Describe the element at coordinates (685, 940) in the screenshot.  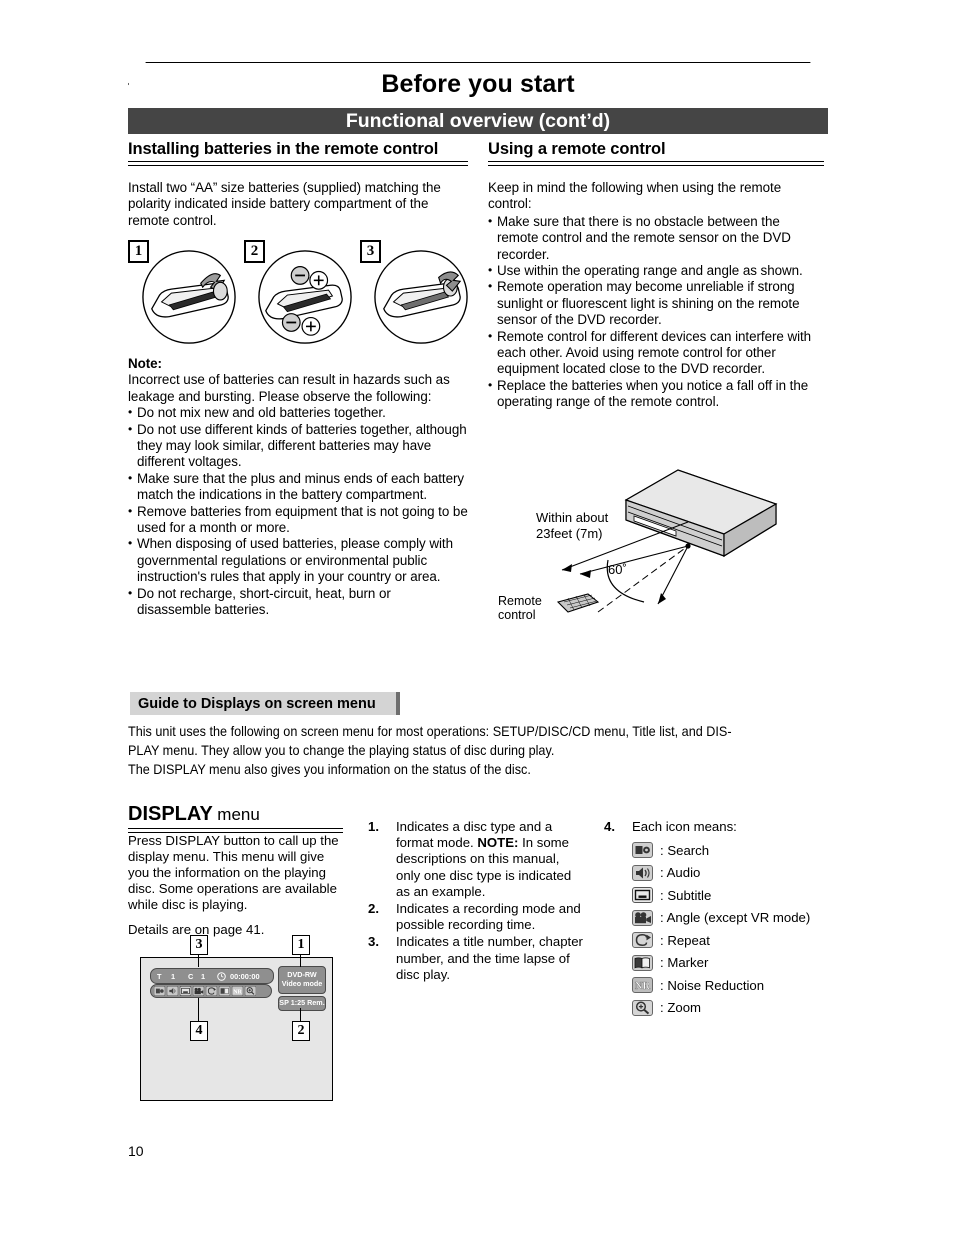
I see `legend-label: : Repeat` at that location.